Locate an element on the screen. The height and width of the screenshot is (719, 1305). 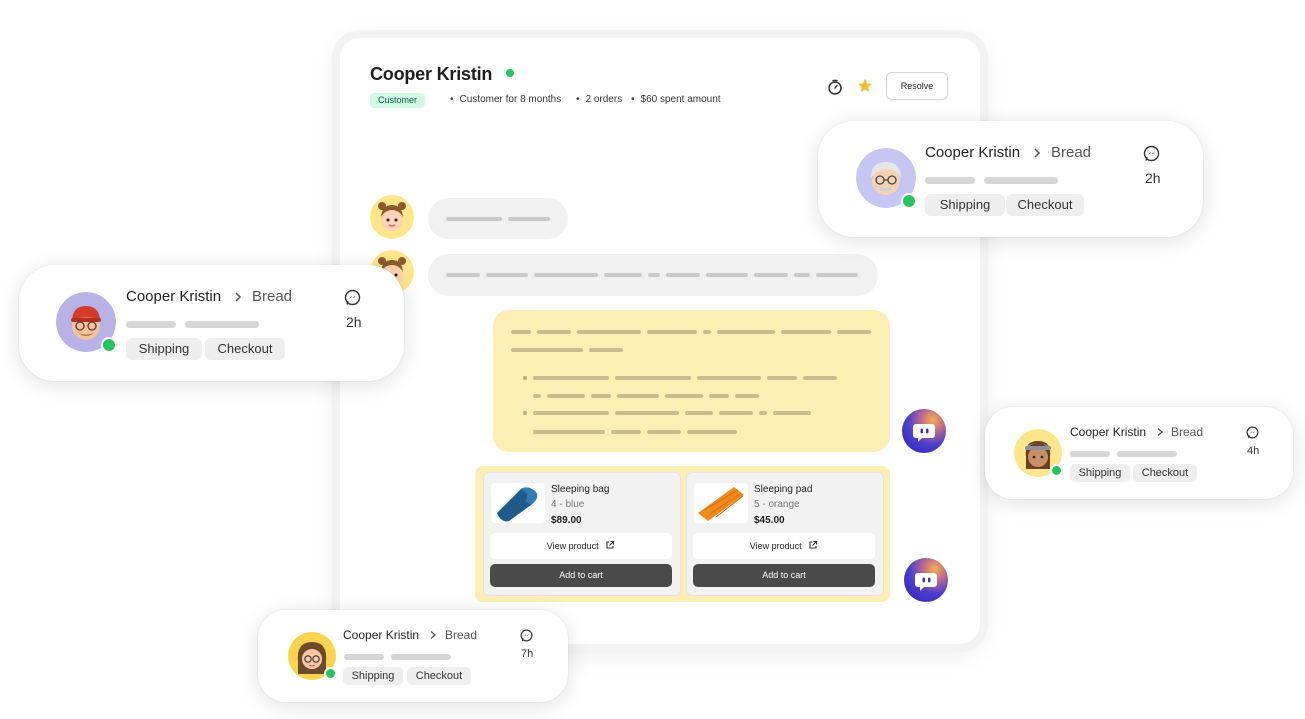
timer-icon is located at coordinates (835, 87).